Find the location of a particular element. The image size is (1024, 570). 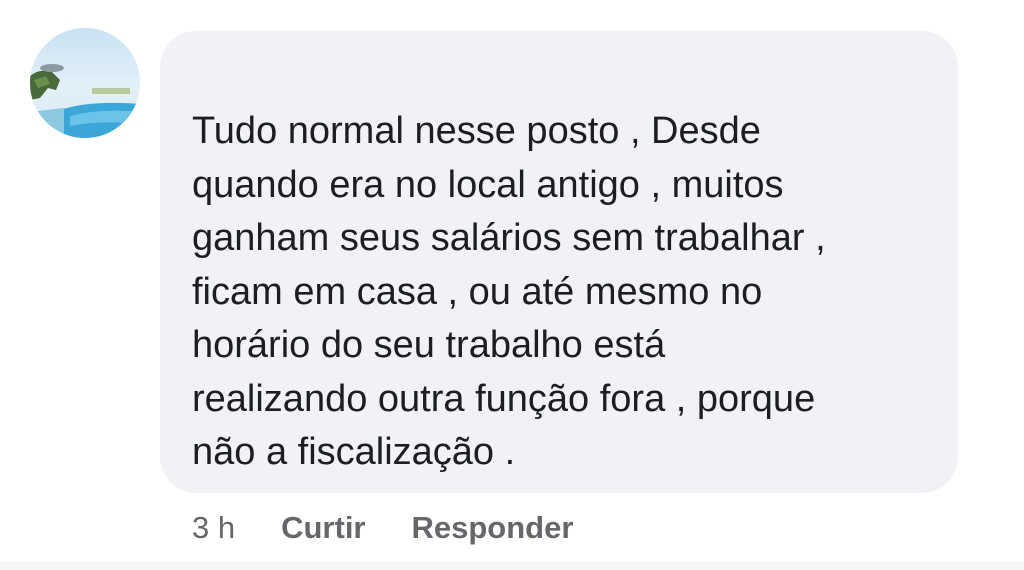

divider is located at coordinates (512, 566).